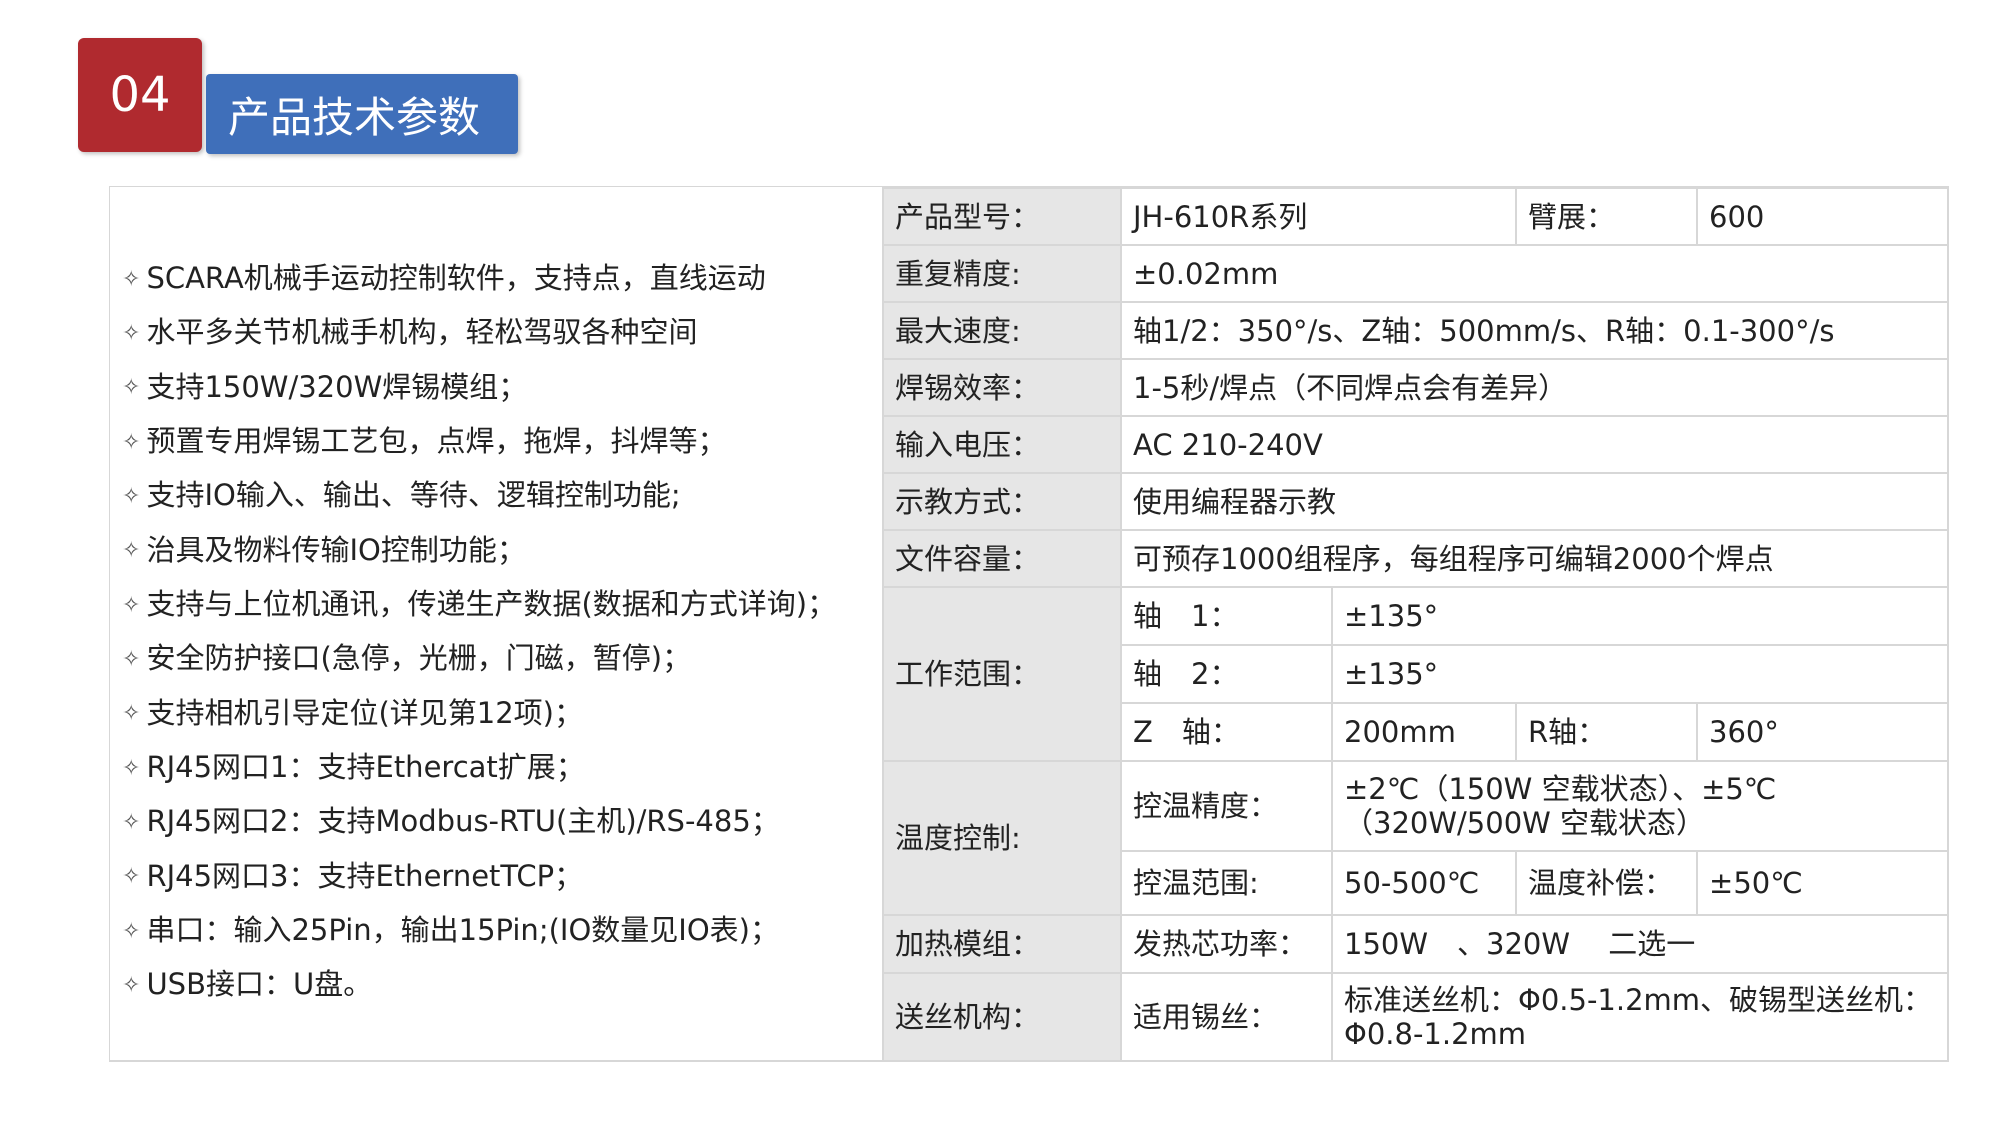 Image resolution: width=2000 pixels, height=1125 pixels. What do you see at coordinates (336, 549) in the screenshot?
I see `feature-text: 治具及物料传输IO控制功能；` at bounding box center [336, 549].